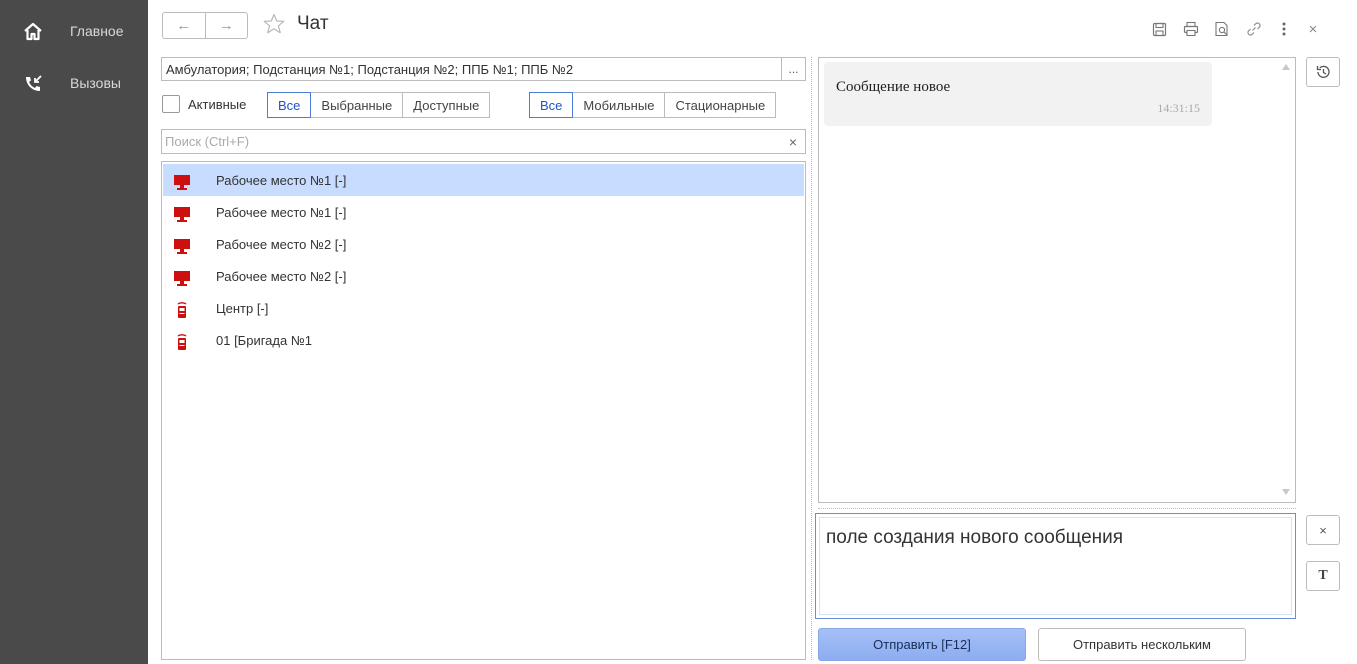 This screenshot has width=1357, height=664. I want to click on forward-button: →, so click(226, 25).